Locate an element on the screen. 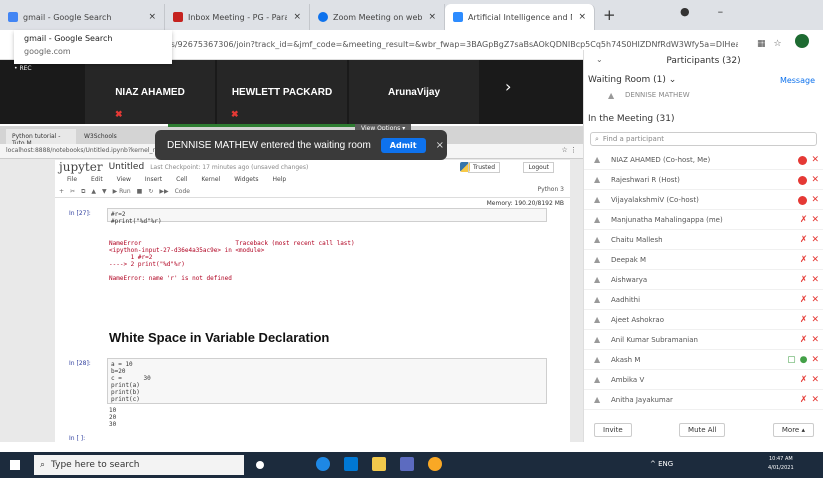 This screenshot has width=823, height=478. unmuted-mic-icon: ● is located at coordinates (803, 360).